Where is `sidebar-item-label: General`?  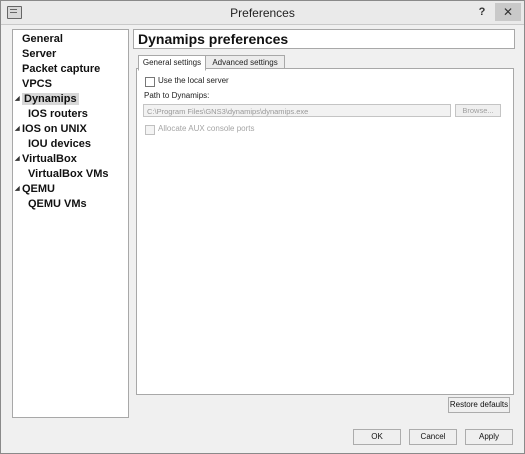 sidebar-item-label: General is located at coordinates (42, 39).